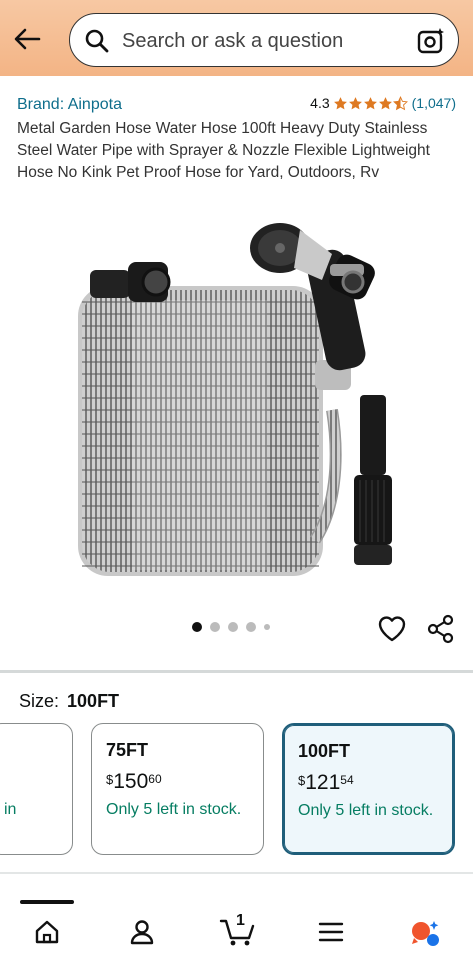  Describe the element at coordinates (93, 701) in the screenshot. I see `size-selected-value: 100FT` at that location.